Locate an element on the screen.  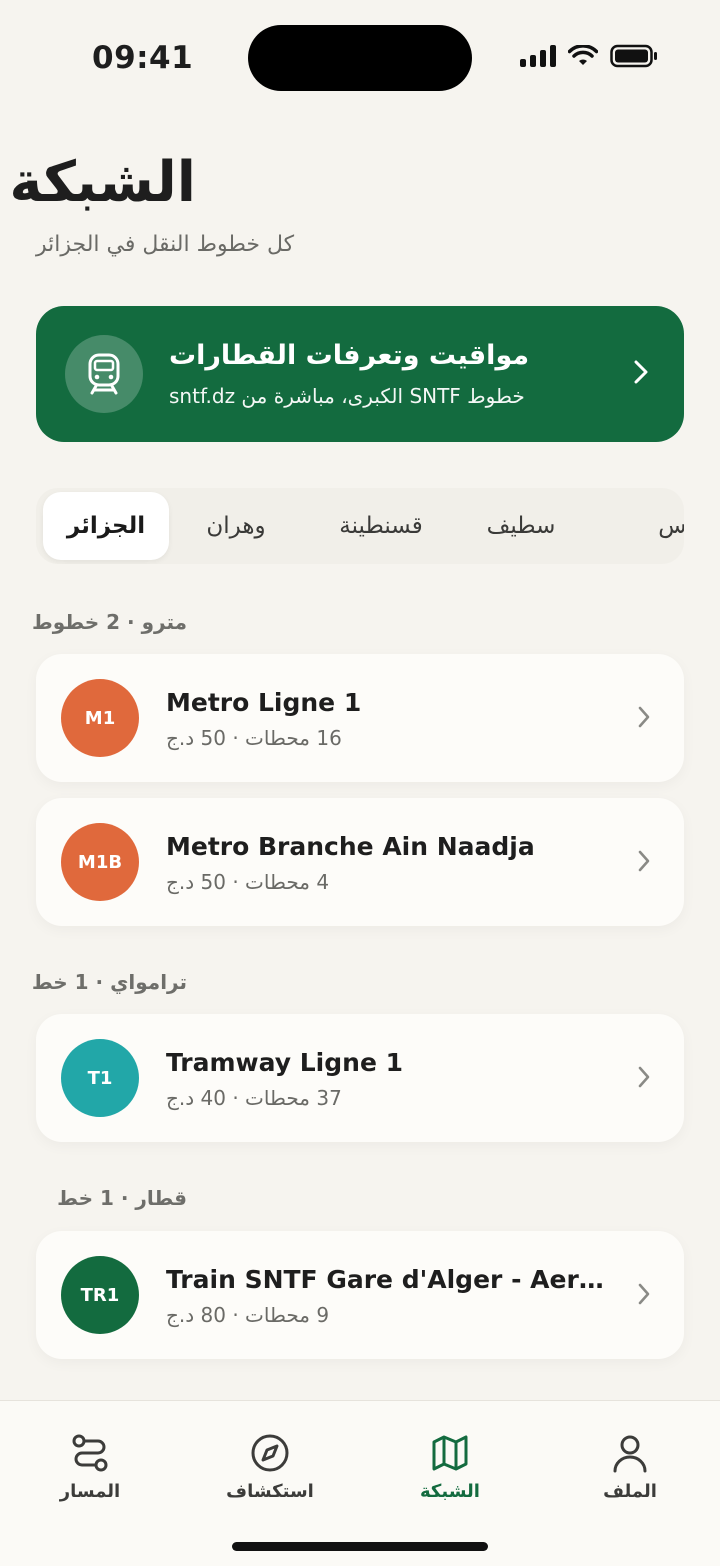
line-badge: T1 is located at coordinates (100, 1078).